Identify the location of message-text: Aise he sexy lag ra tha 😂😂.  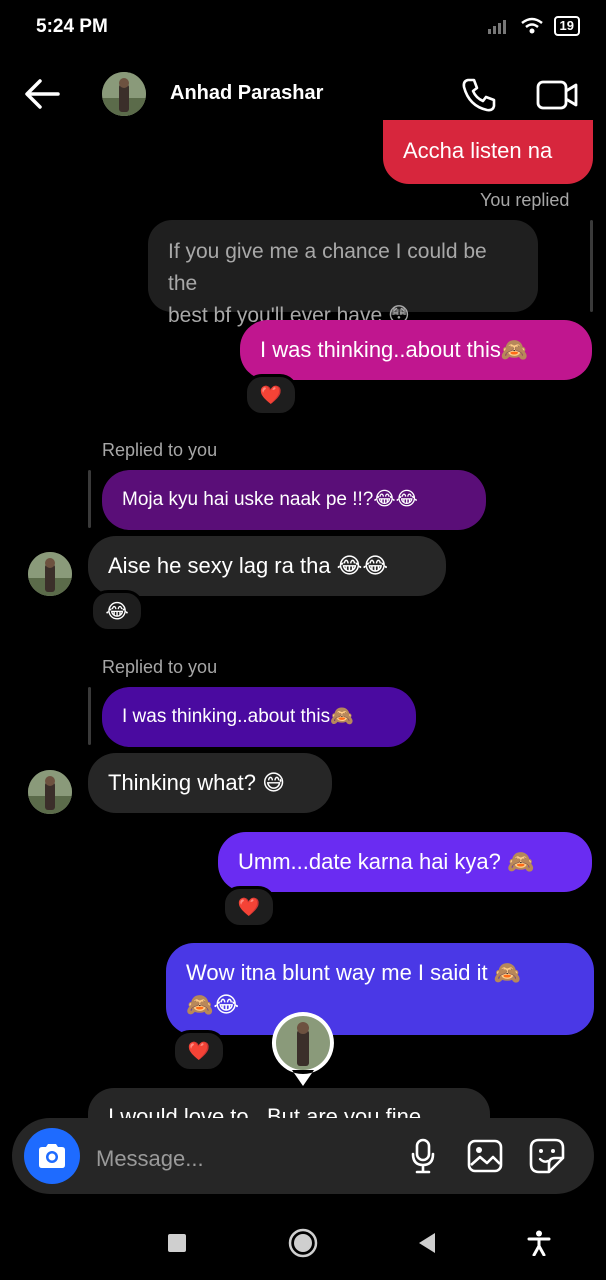
(248, 565).